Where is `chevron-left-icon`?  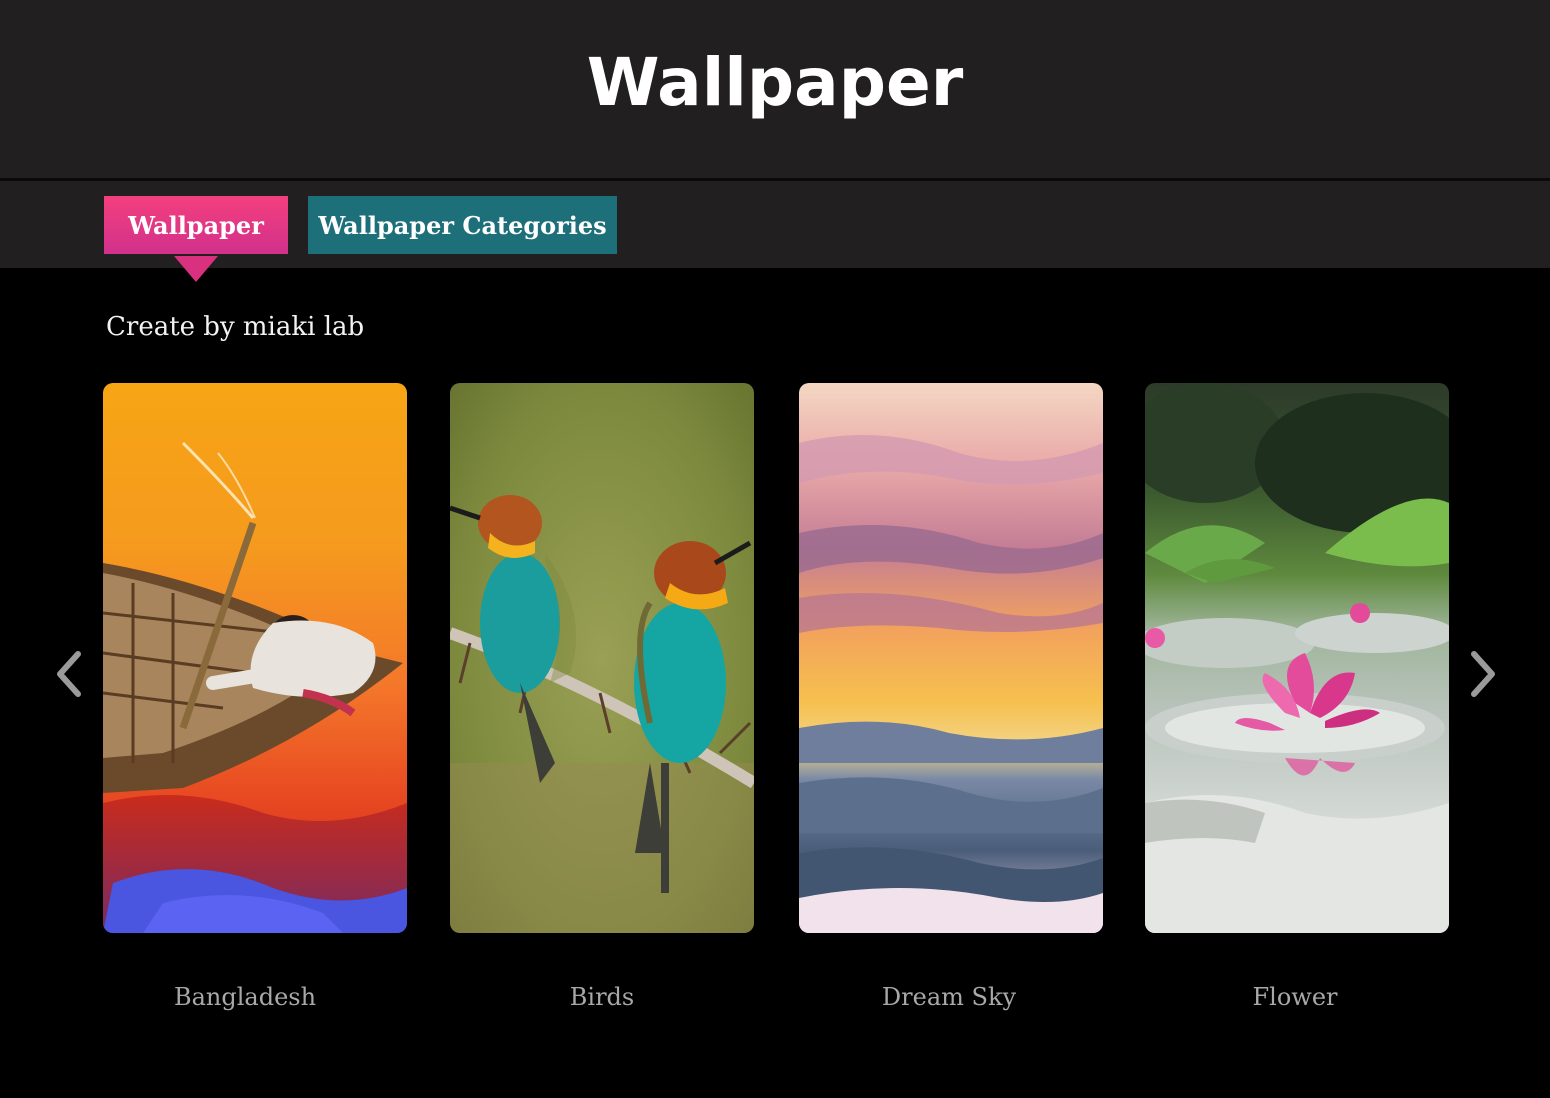 chevron-left-icon is located at coordinates (69, 674).